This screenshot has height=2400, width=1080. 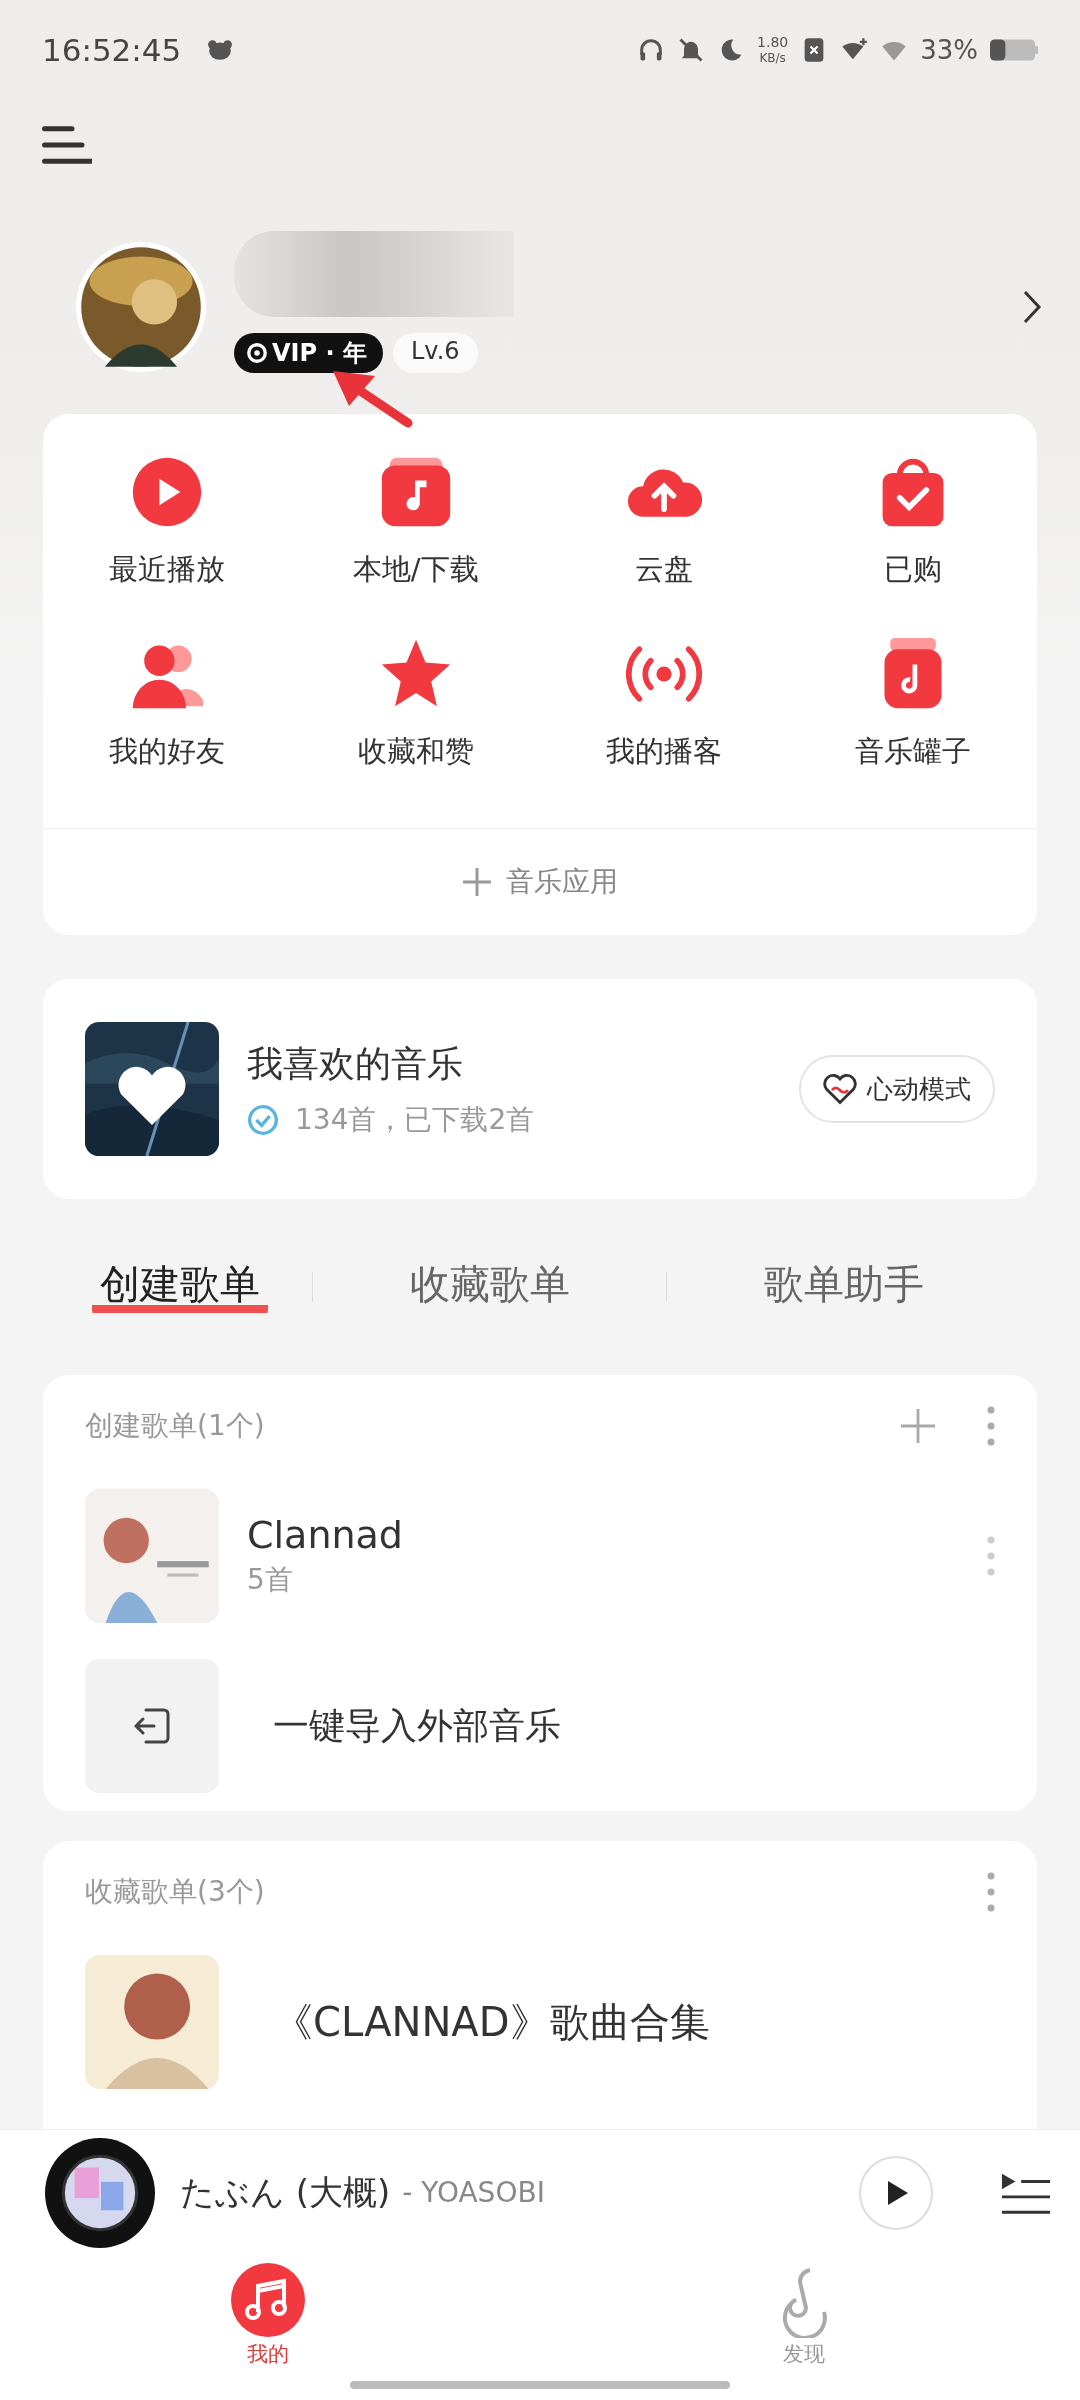 What do you see at coordinates (477, 882) in the screenshot?
I see `plus-icon` at bounding box center [477, 882].